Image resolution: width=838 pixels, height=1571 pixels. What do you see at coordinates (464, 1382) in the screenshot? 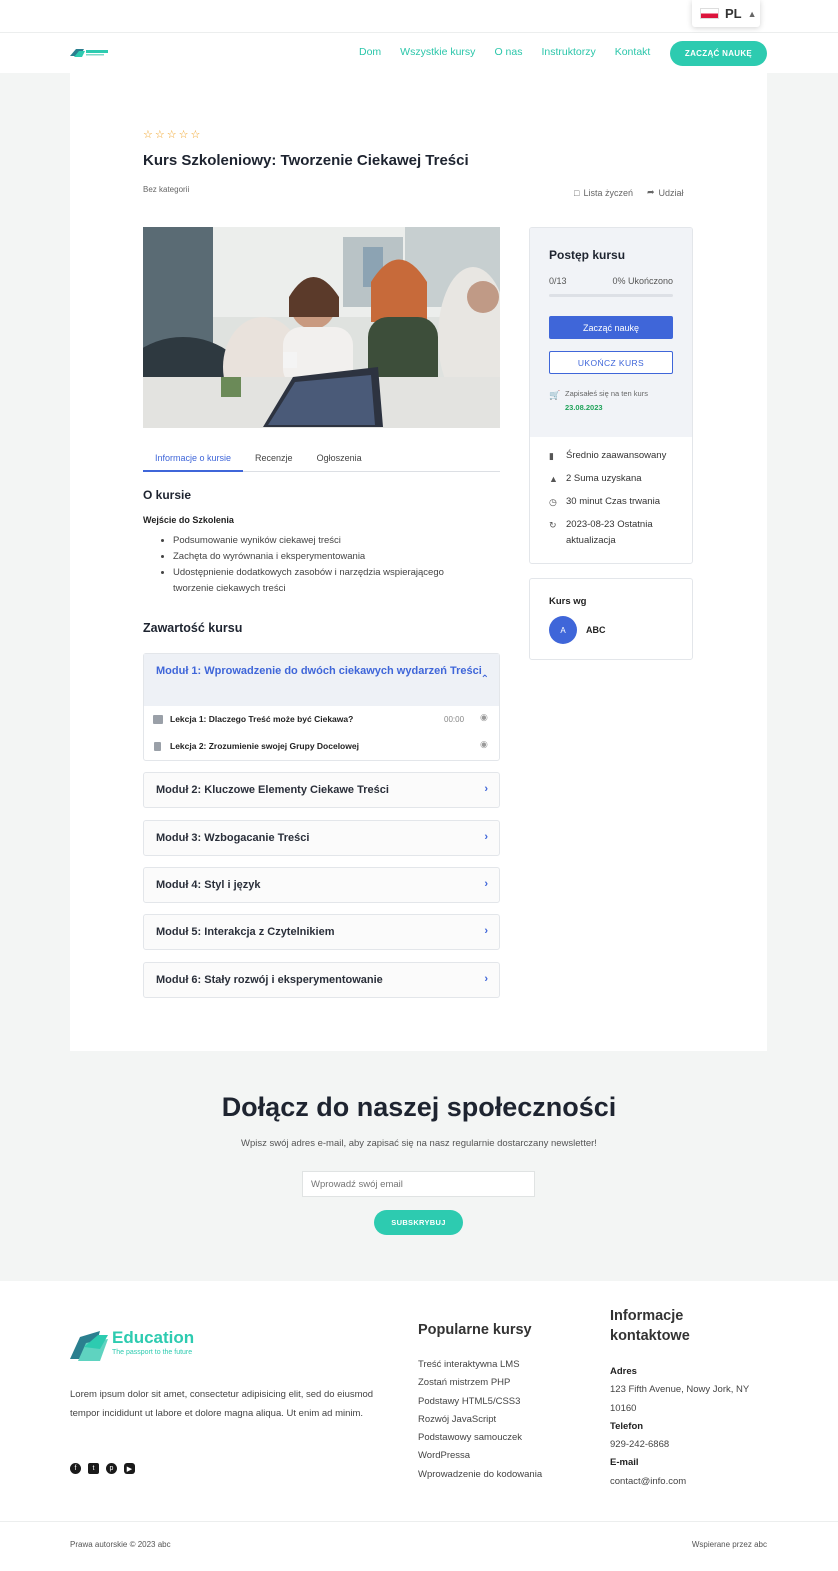
I see `footer-course-link: Zostań mistrzem PHP` at bounding box center [464, 1382].